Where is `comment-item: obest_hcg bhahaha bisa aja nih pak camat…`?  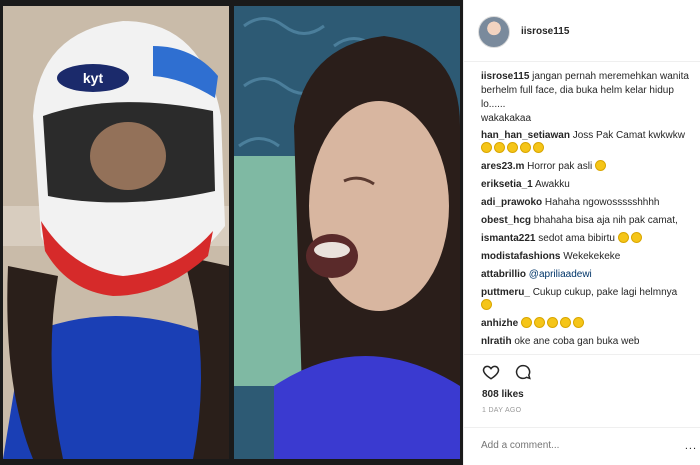
comment-item: obest_hcg bhahaha bisa aja nih pak camat… is located at coordinates (589, 220).